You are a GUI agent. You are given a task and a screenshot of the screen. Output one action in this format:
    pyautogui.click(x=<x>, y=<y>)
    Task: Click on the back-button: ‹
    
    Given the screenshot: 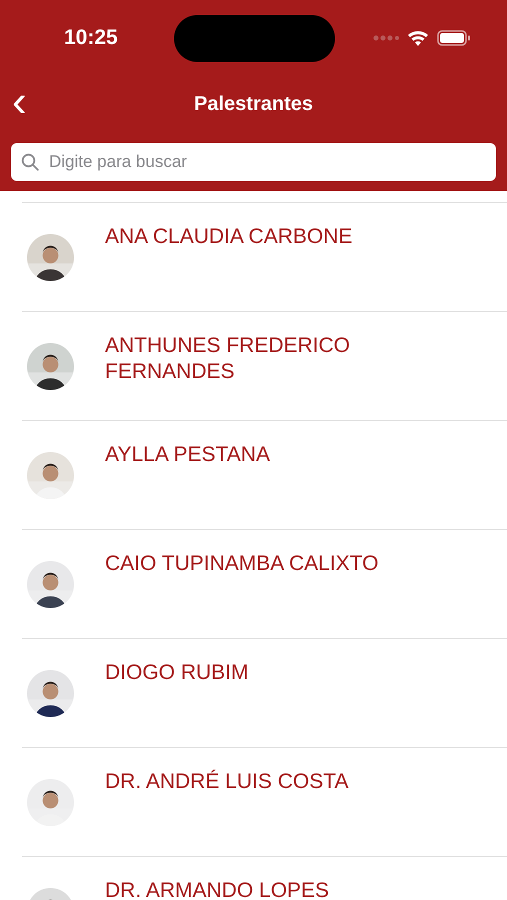 What is the action you would take?
    pyautogui.click(x=19, y=102)
    